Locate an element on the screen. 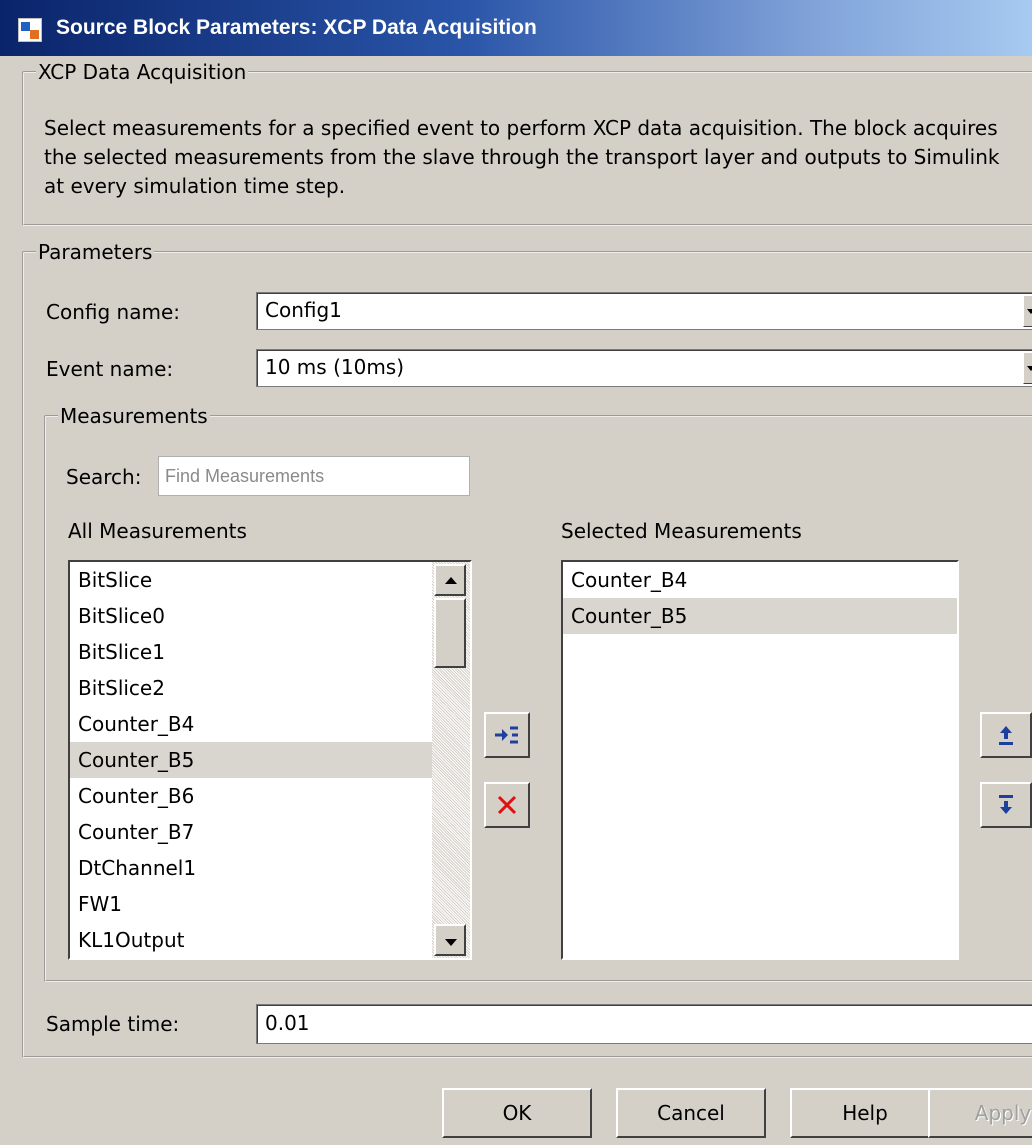  list-item: Counter_B7 is located at coordinates (251, 832).